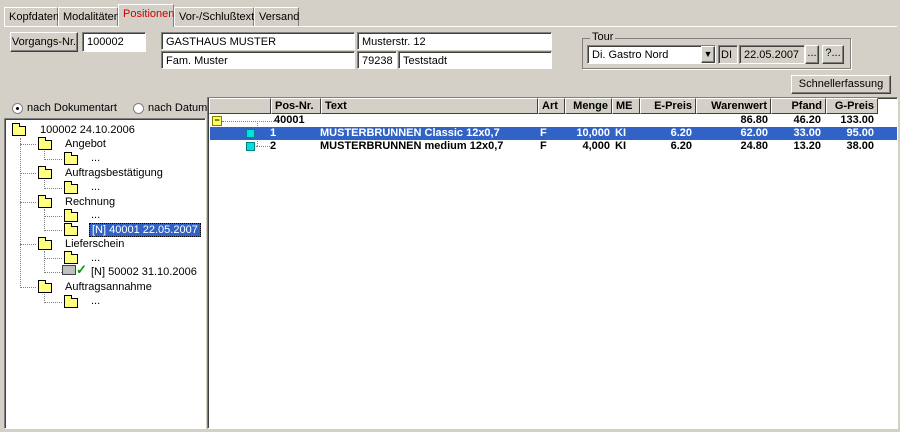 This screenshot has height=432, width=900. Describe the element at coordinates (593, 133) in the screenshot. I see `row-menge: 10,000` at that location.